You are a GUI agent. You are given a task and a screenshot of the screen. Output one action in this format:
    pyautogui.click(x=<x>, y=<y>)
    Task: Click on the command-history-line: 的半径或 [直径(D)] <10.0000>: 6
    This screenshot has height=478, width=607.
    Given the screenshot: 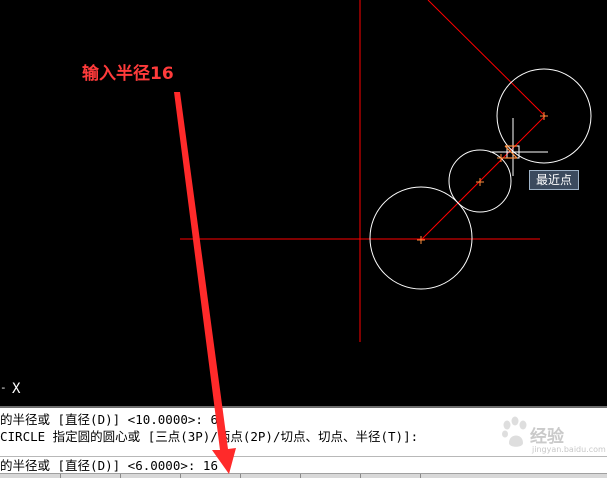 What is the action you would take?
    pyautogui.click(x=109, y=419)
    